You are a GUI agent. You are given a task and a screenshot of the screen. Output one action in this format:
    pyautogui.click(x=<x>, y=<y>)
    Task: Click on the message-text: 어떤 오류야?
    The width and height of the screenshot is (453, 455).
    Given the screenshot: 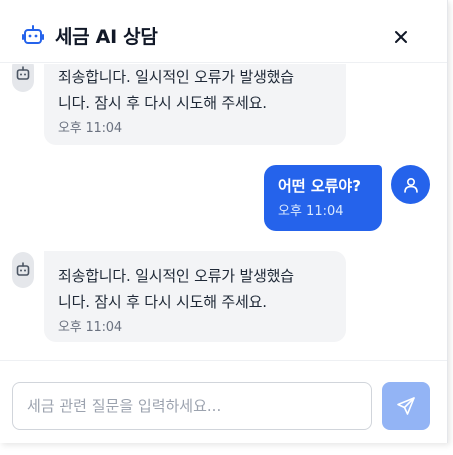 What is the action you would take?
    pyautogui.click(x=319, y=186)
    